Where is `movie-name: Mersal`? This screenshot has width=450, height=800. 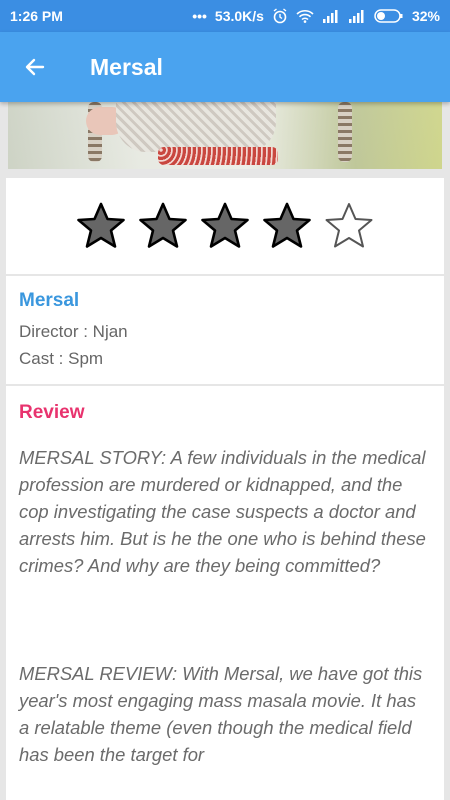
movie-name: Mersal is located at coordinates (49, 300).